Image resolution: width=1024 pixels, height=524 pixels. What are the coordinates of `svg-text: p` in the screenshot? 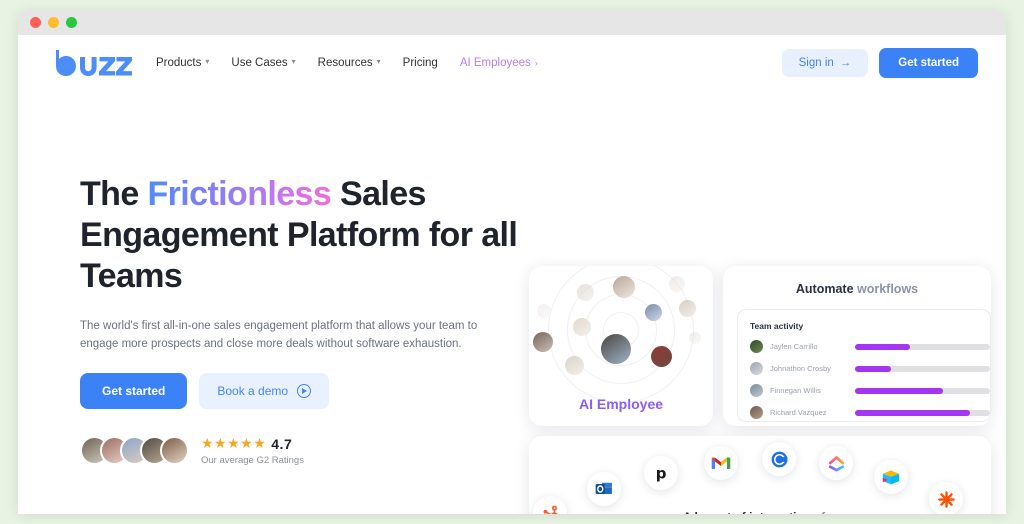 It's located at (661, 473).